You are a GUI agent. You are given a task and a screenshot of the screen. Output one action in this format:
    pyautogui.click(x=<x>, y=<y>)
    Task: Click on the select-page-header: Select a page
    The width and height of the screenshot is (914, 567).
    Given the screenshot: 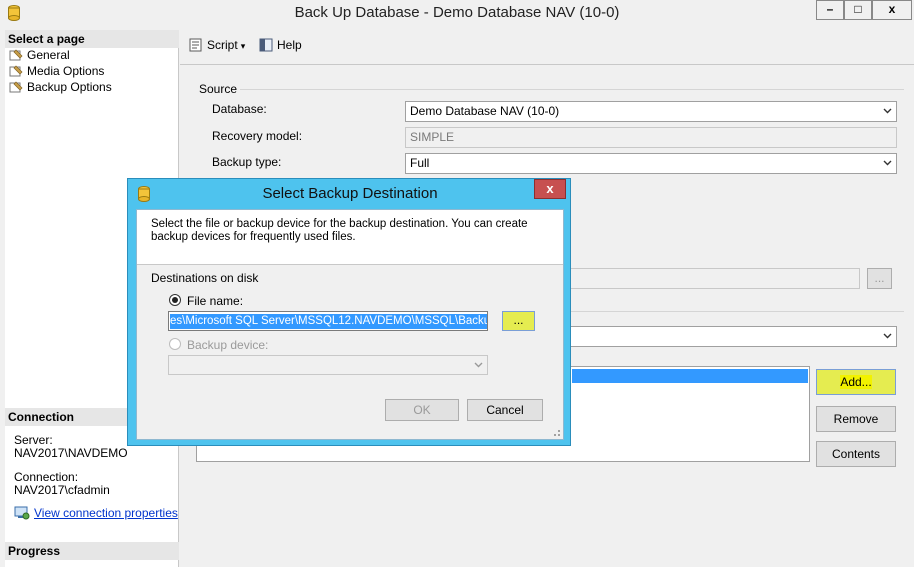 What is the action you would take?
    pyautogui.click(x=92, y=39)
    